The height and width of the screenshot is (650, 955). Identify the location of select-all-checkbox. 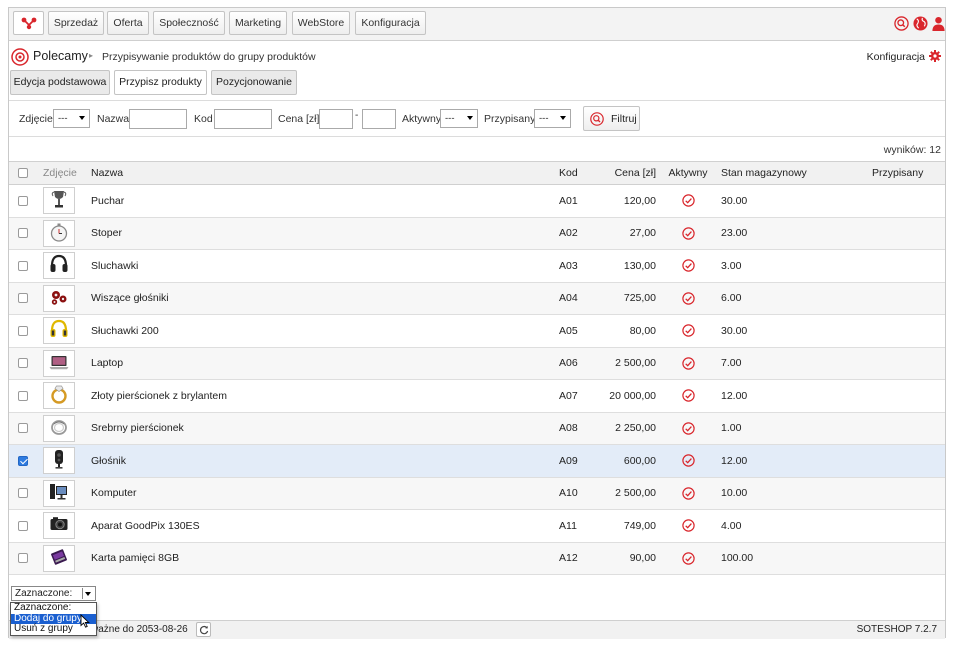
(23, 173).